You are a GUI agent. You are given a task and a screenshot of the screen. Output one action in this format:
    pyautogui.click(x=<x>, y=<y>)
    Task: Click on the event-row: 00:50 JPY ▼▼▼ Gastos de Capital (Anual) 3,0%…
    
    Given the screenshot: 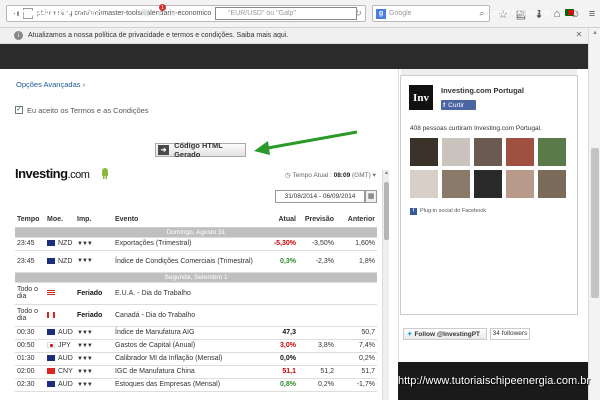 What is the action you would take?
    pyautogui.click(x=196, y=346)
    